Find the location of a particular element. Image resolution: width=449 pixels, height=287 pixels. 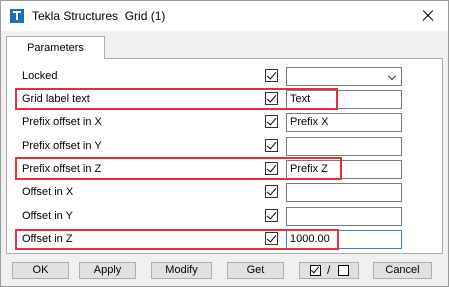

get-button: Get is located at coordinates (255, 270).